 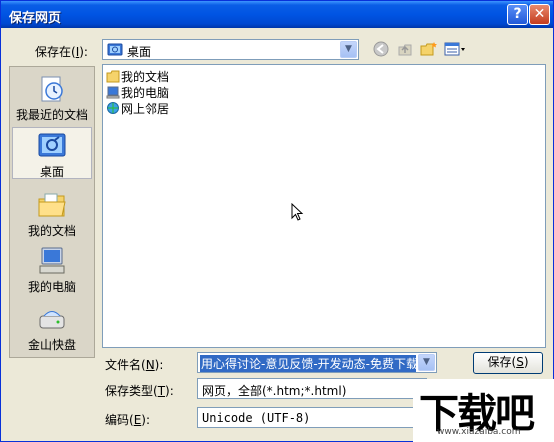 What do you see at coordinates (52, 205) in the screenshot?
I see `my-documents-icon` at bounding box center [52, 205].